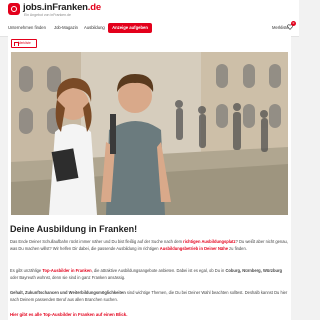 Image resolution: width=320 pixels, height=320 pixels. I want to click on link-ausbildungsbetrieb: Ausbildungsbetrieb in Deiner Nähe, so click(194, 248).